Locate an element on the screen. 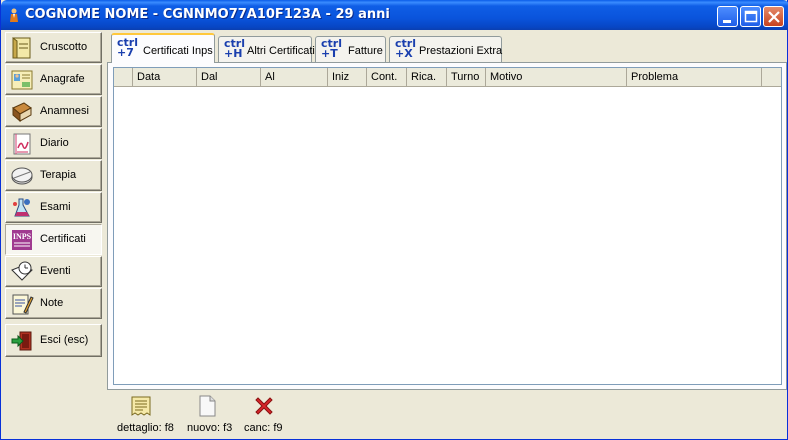 The image size is (788, 440). minimize-button is located at coordinates (727, 16).